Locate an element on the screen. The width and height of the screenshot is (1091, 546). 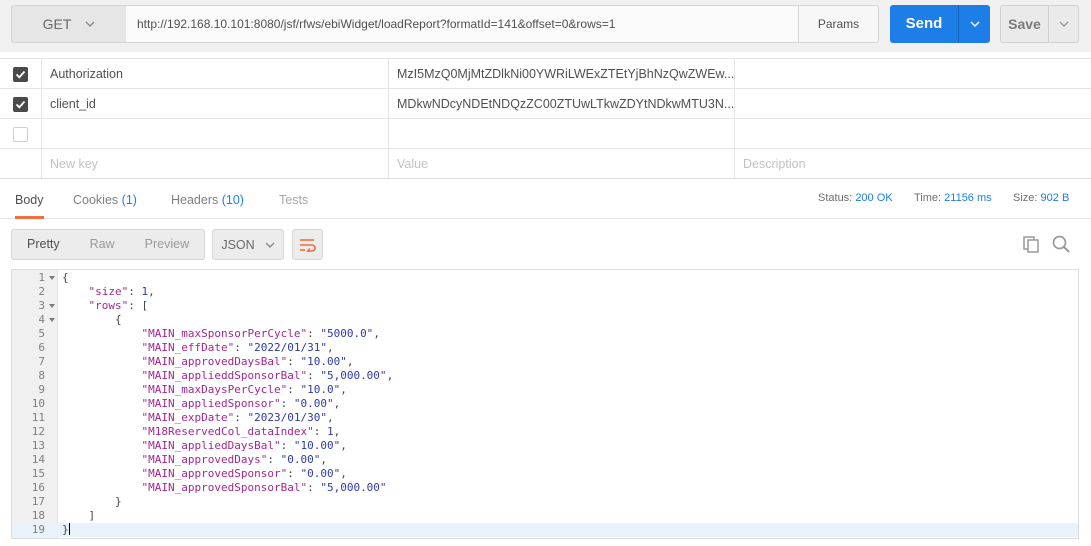
new-header-row: New key Value Description is located at coordinates (545, 164).